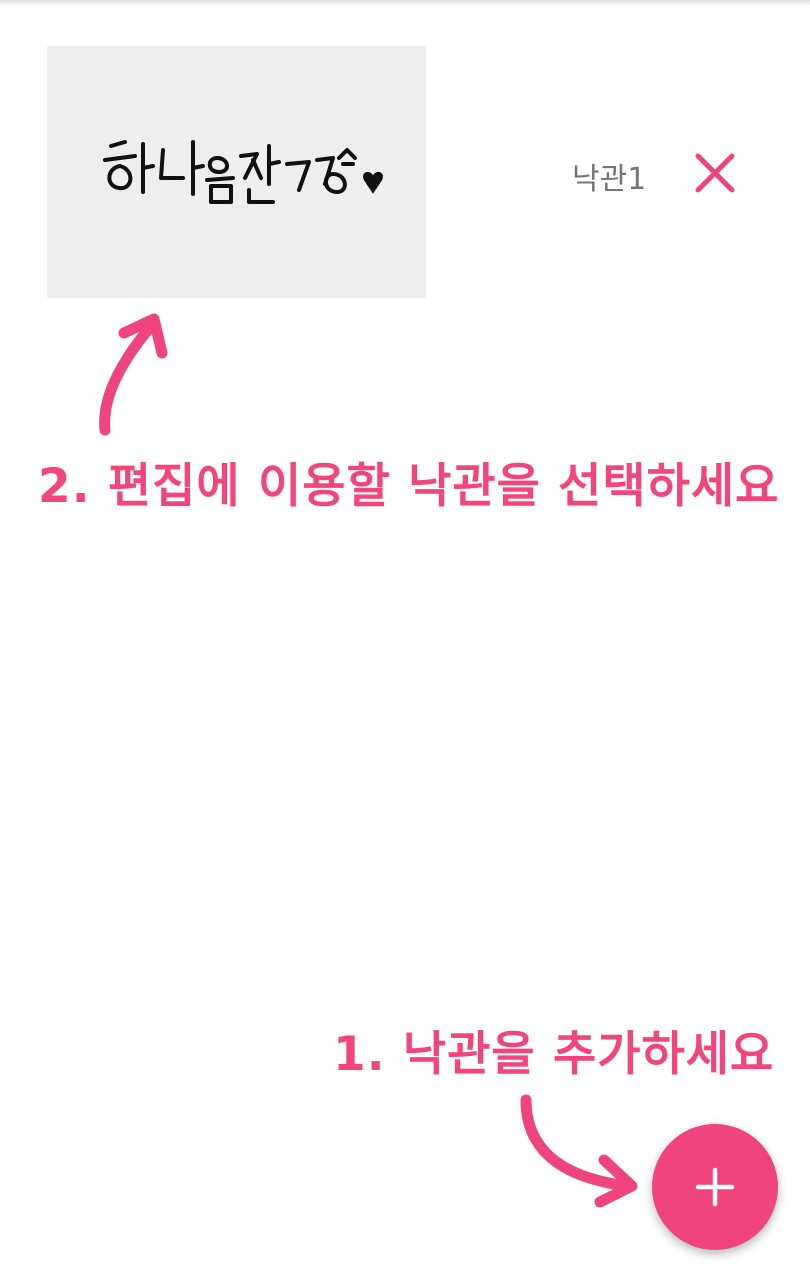  I want to click on plus-icon, so click(715, 1187).